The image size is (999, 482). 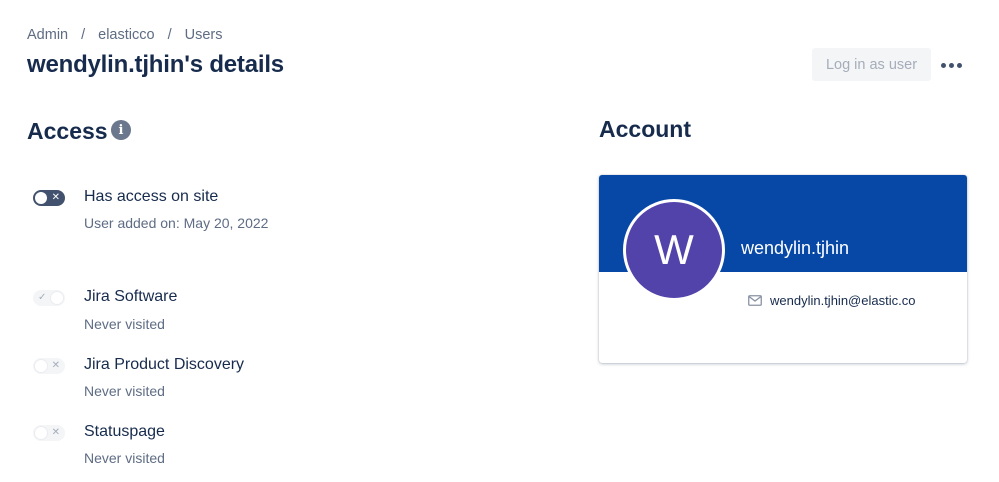 I want to click on user-added-on-text: User added on: May 20, 2022, so click(x=176, y=223).